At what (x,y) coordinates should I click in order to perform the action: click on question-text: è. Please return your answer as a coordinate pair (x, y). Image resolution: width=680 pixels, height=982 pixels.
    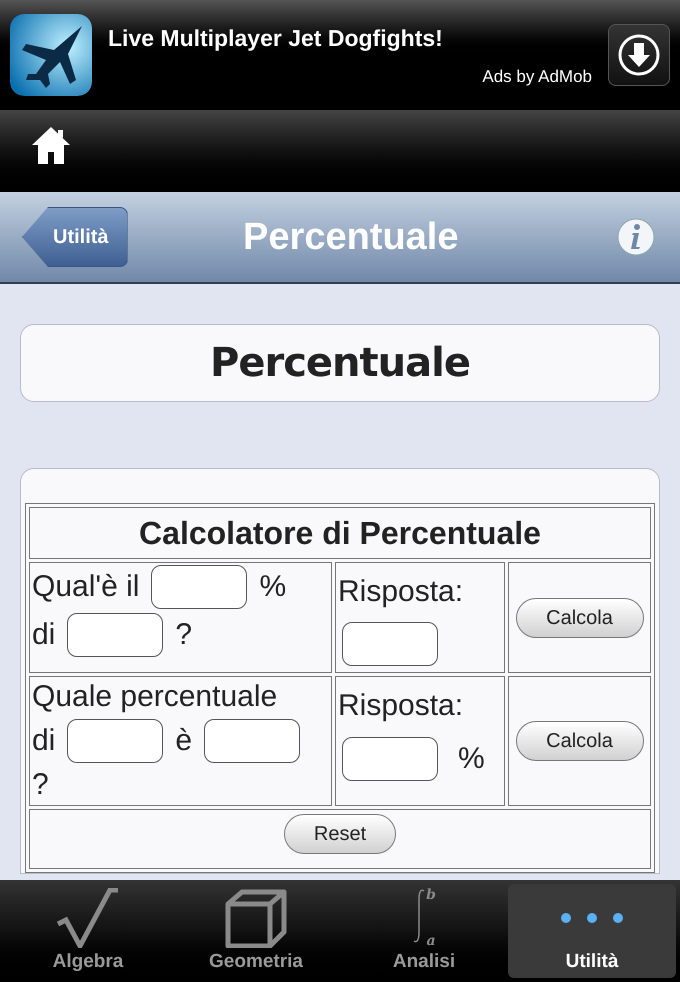
    Looking at the image, I should click on (183, 741).